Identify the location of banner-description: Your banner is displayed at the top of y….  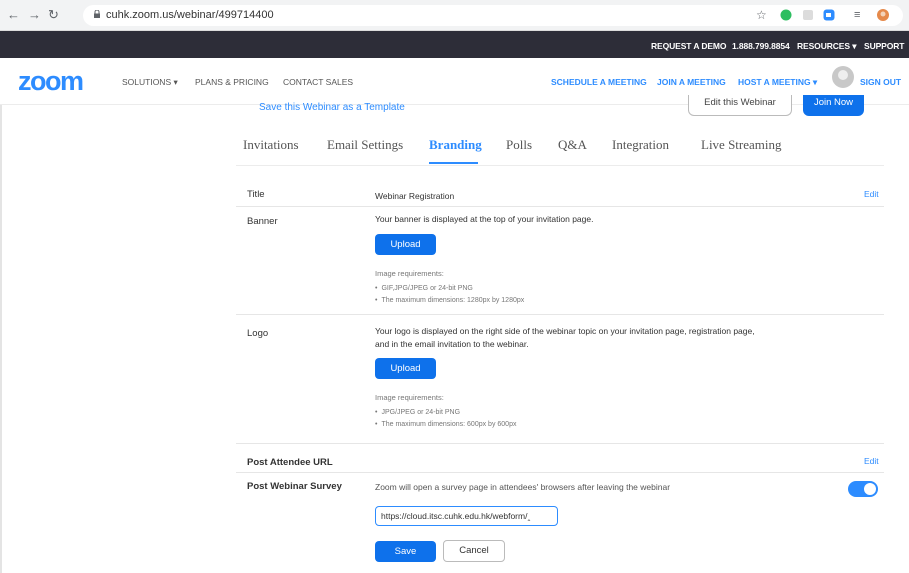
(484, 219).